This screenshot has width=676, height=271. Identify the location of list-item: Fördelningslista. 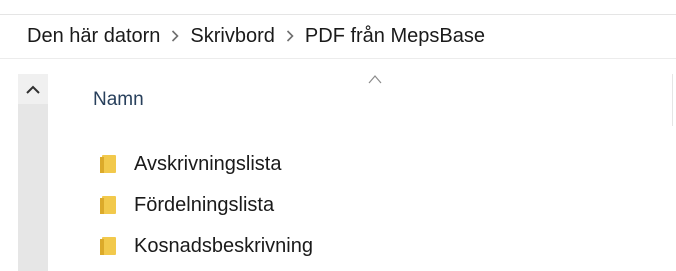
(206, 205).